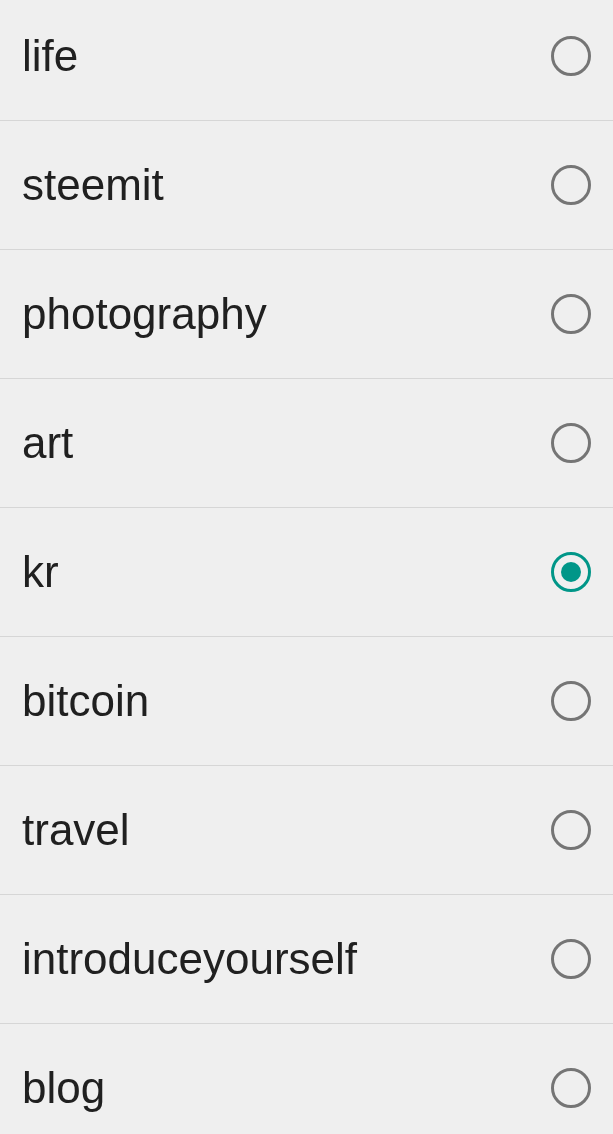  Describe the element at coordinates (40, 572) in the screenshot. I see `option-label: kr` at that location.